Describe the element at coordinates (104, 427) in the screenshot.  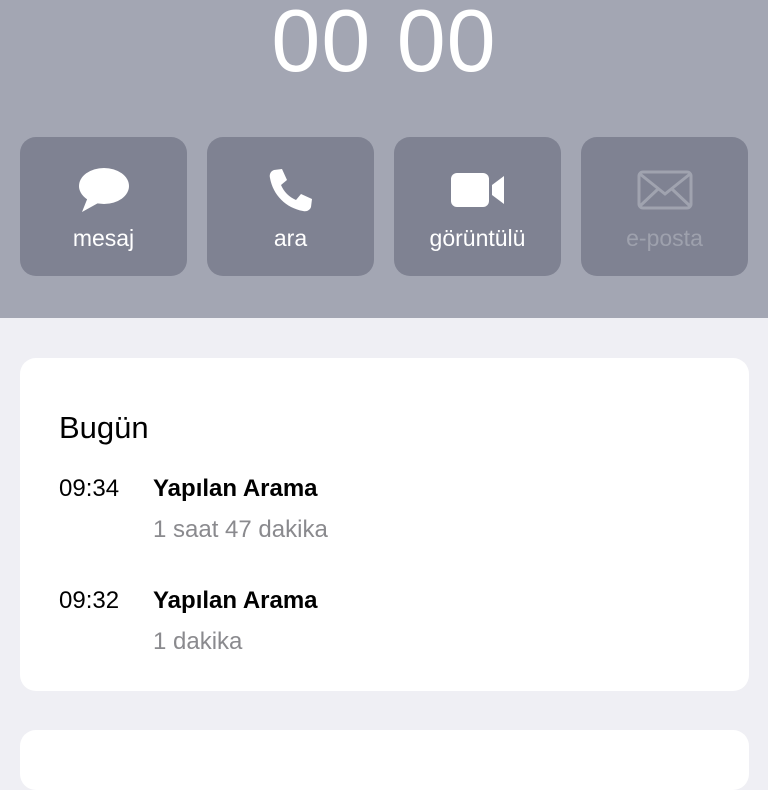
I see `call-history-day-title: Bugün` at that location.